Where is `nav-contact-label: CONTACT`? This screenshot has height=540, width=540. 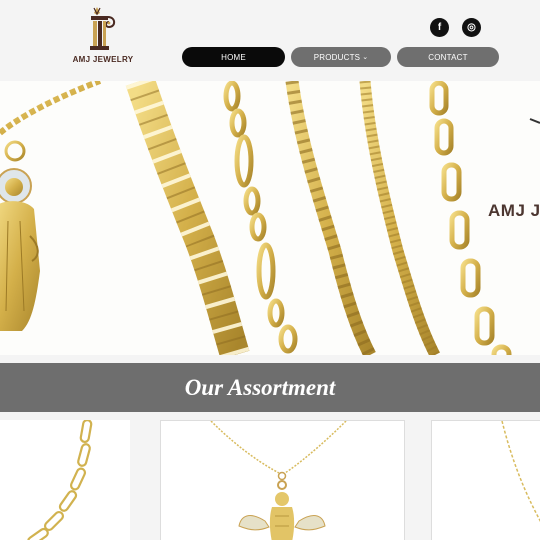
nav-contact-label: CONTACT is located at coordinates (448, 57).